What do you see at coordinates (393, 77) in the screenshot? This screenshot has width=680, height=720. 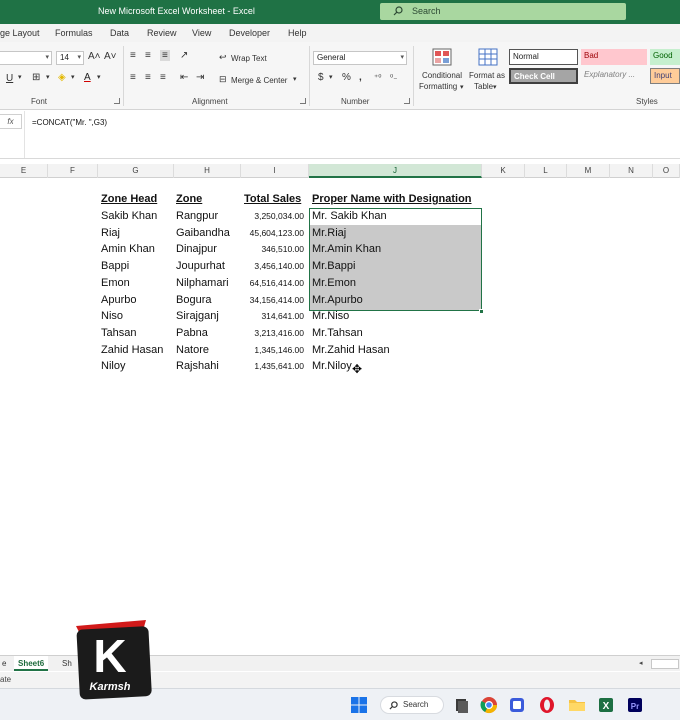 I see `decrease-decimal-icon: ⁰₋` at bounding box center [393, 77].